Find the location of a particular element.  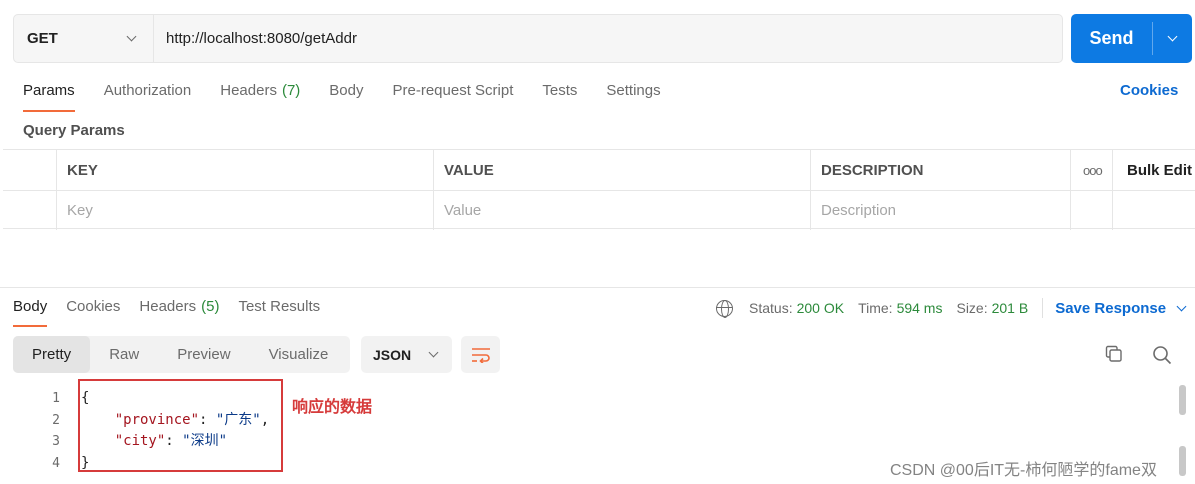

line-number: 1 is located at coordinates (56, 398).